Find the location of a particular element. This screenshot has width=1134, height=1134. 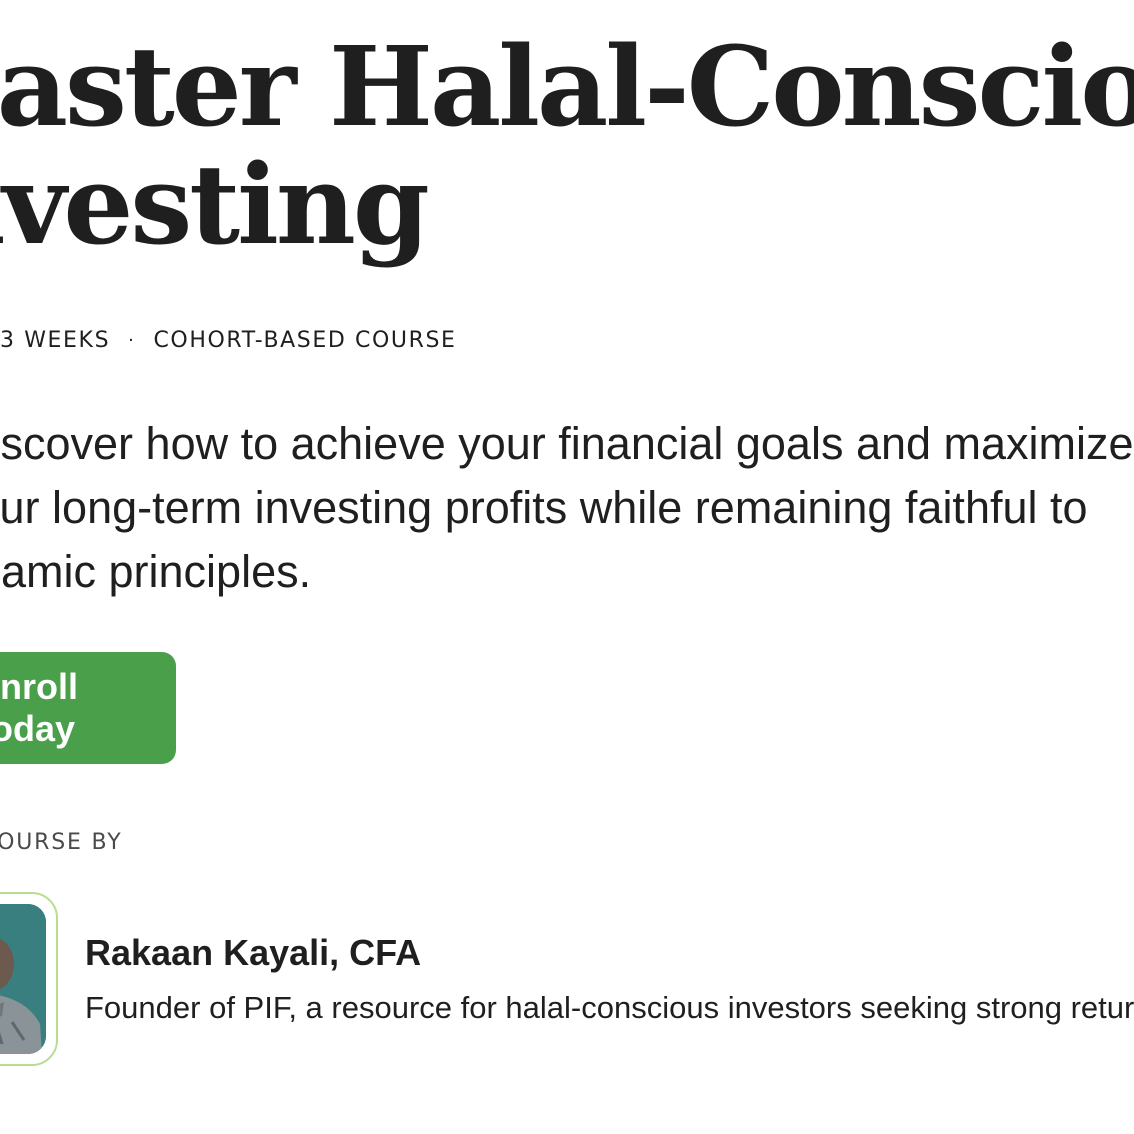

course-format: COHORT-BASED COURSE is located at coordinates (305, 340).